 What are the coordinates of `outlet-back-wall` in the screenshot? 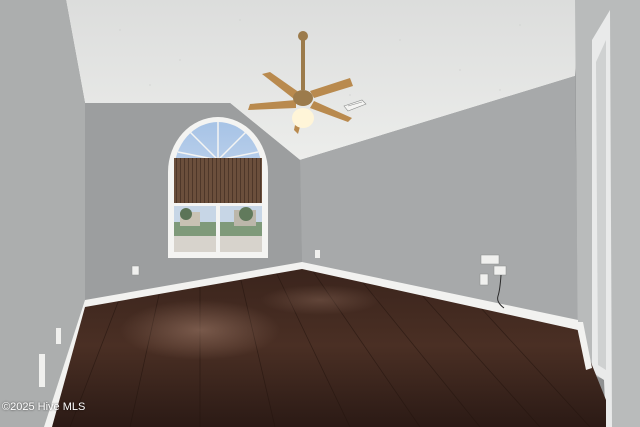 It's located at (135, 270).